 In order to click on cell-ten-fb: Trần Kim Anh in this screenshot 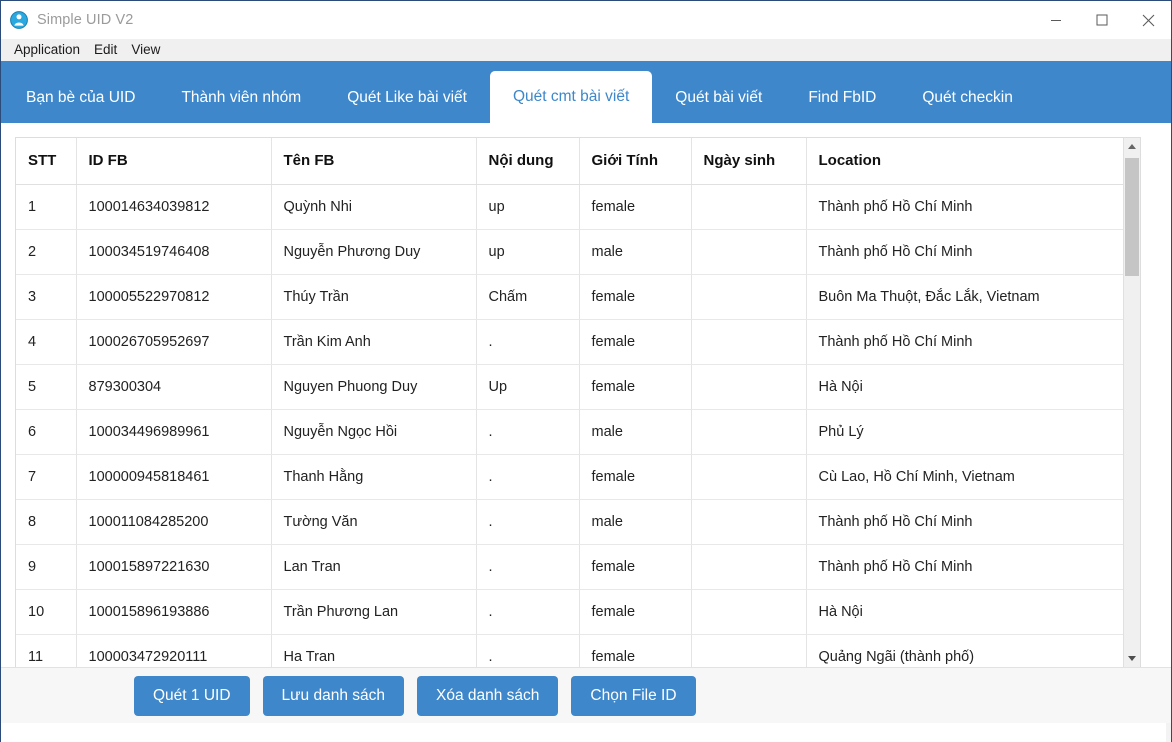, I will do `click(374, 342)`.